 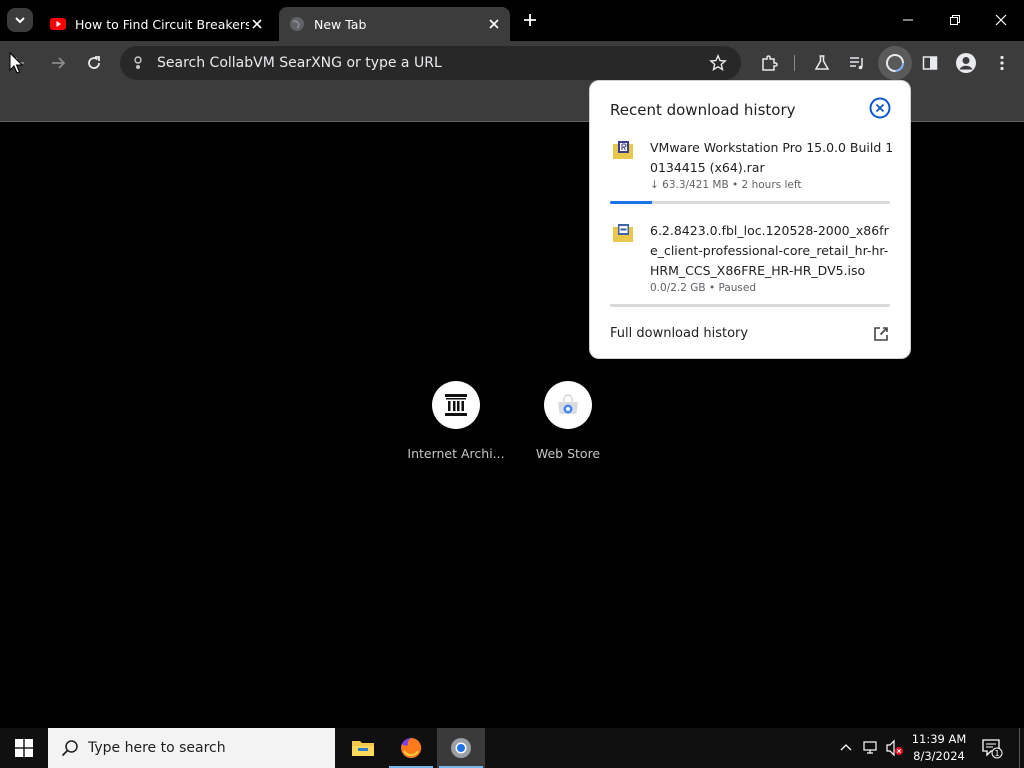 I want to click on clock-time: 11:39 AM, so click(x=939, y=739).